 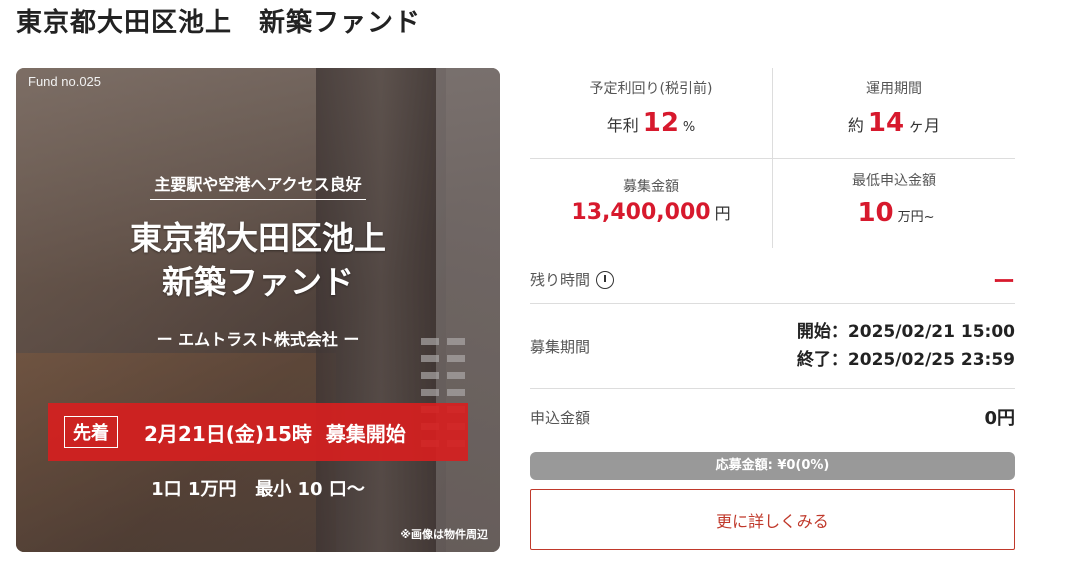 I want to click on remaining-time-value: ー, so click(x=1003, y=282).